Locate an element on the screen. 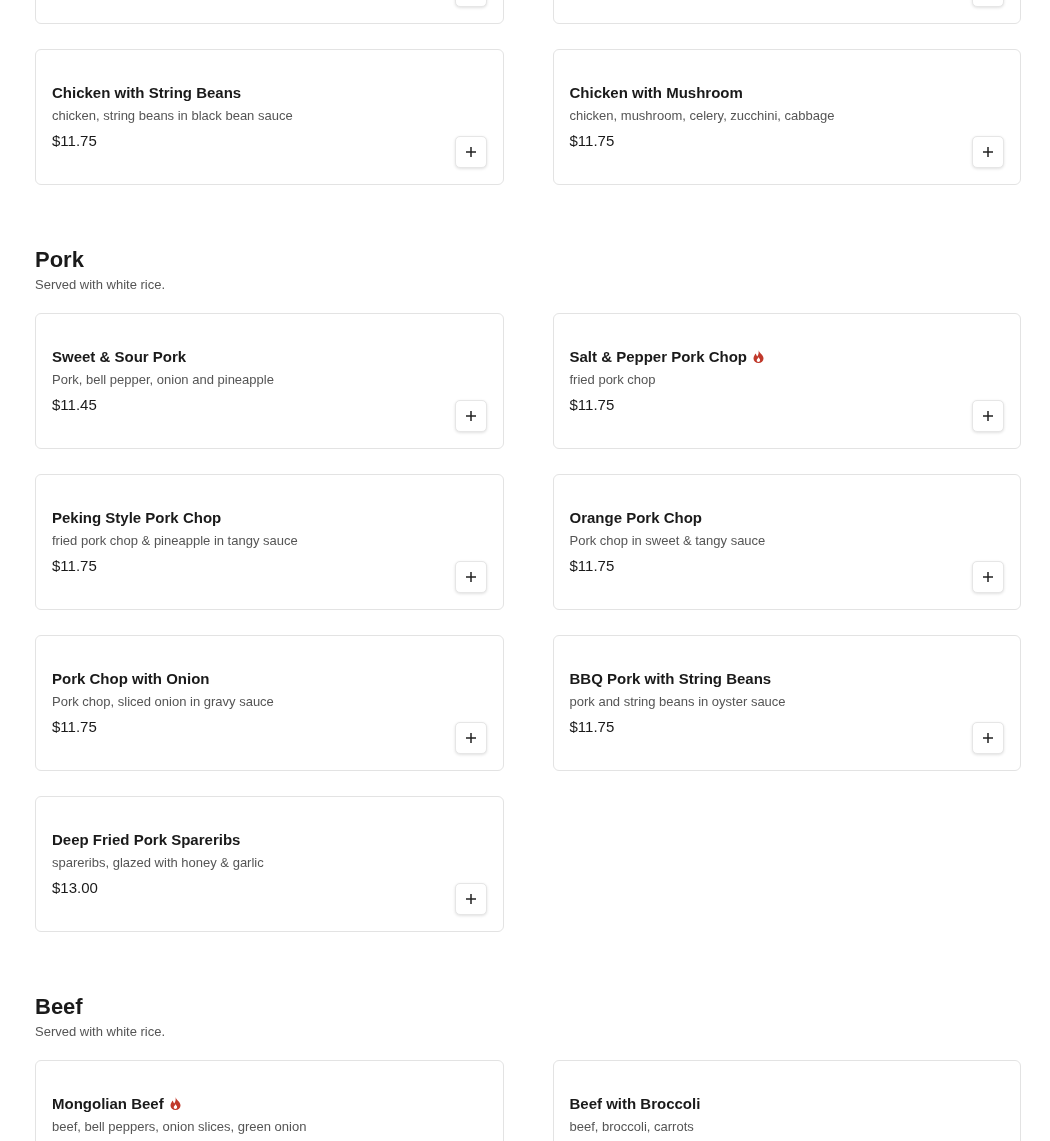 This screenshot has width=1050, height=1141. item-name: Salt & Pepper Pork Chop is located at coordinates (658, 356).